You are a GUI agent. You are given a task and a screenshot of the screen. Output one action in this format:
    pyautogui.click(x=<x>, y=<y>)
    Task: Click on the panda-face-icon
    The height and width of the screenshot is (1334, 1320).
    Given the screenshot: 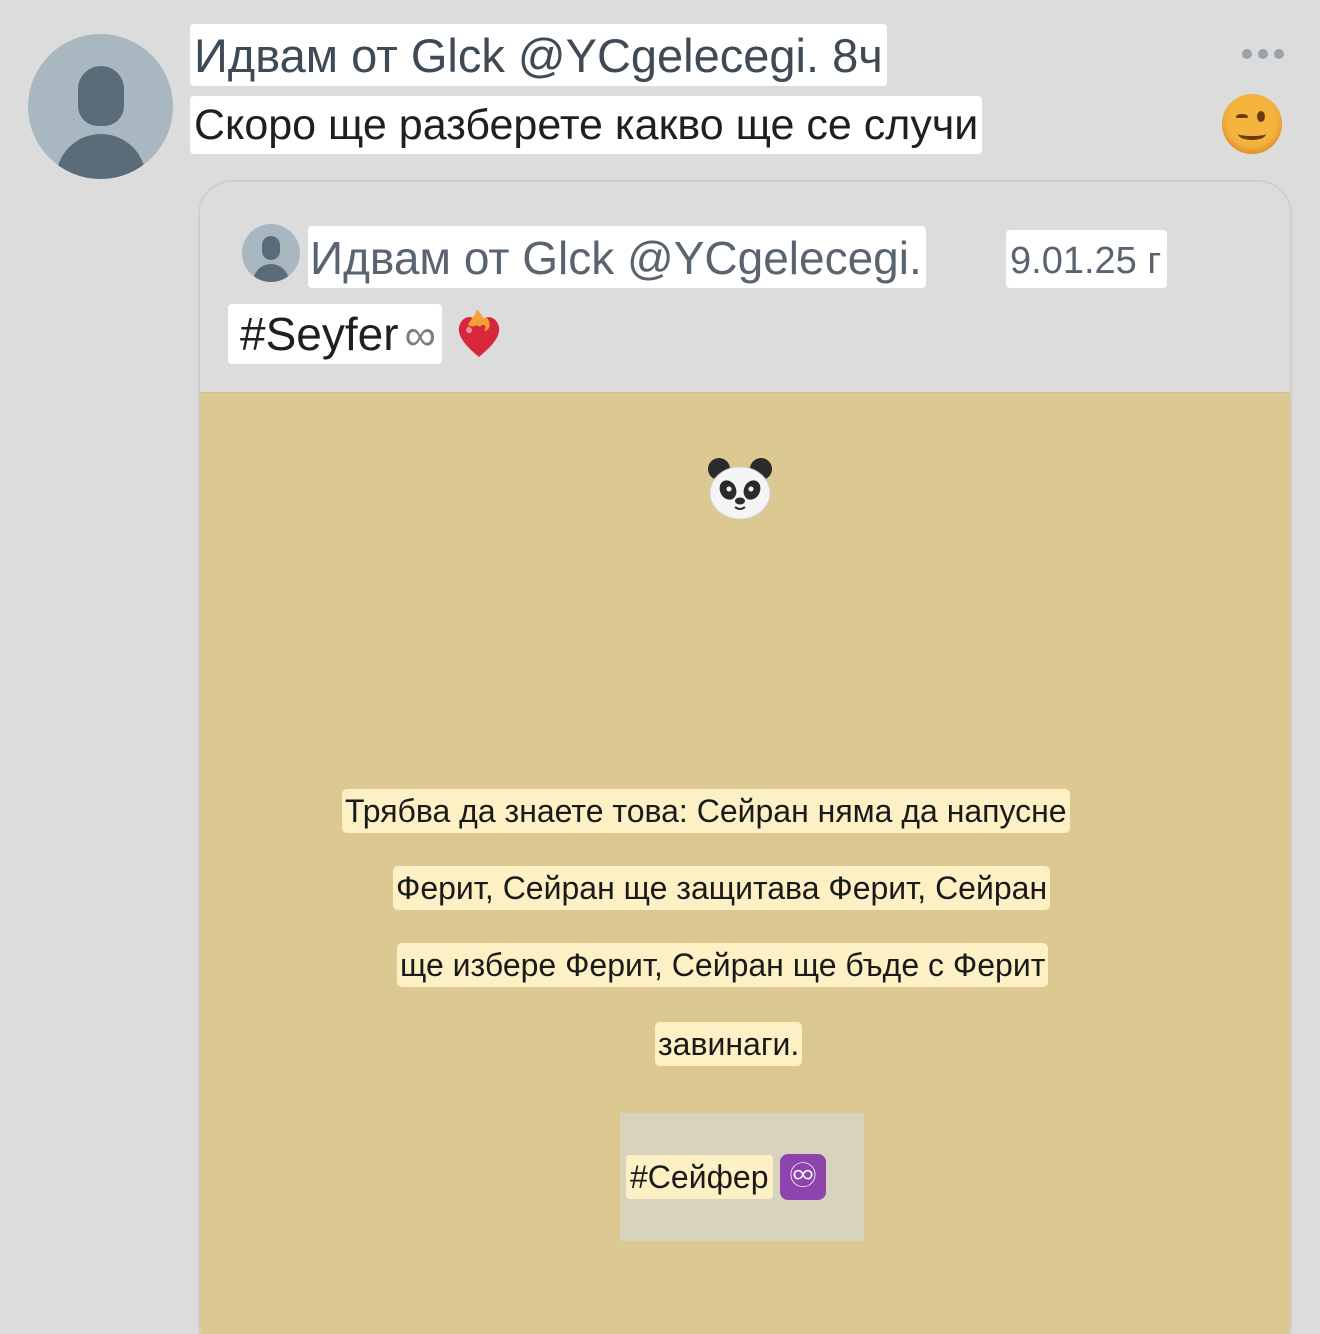 What is the action you would take?
    pyautogui.click(x=740, y=489)
    